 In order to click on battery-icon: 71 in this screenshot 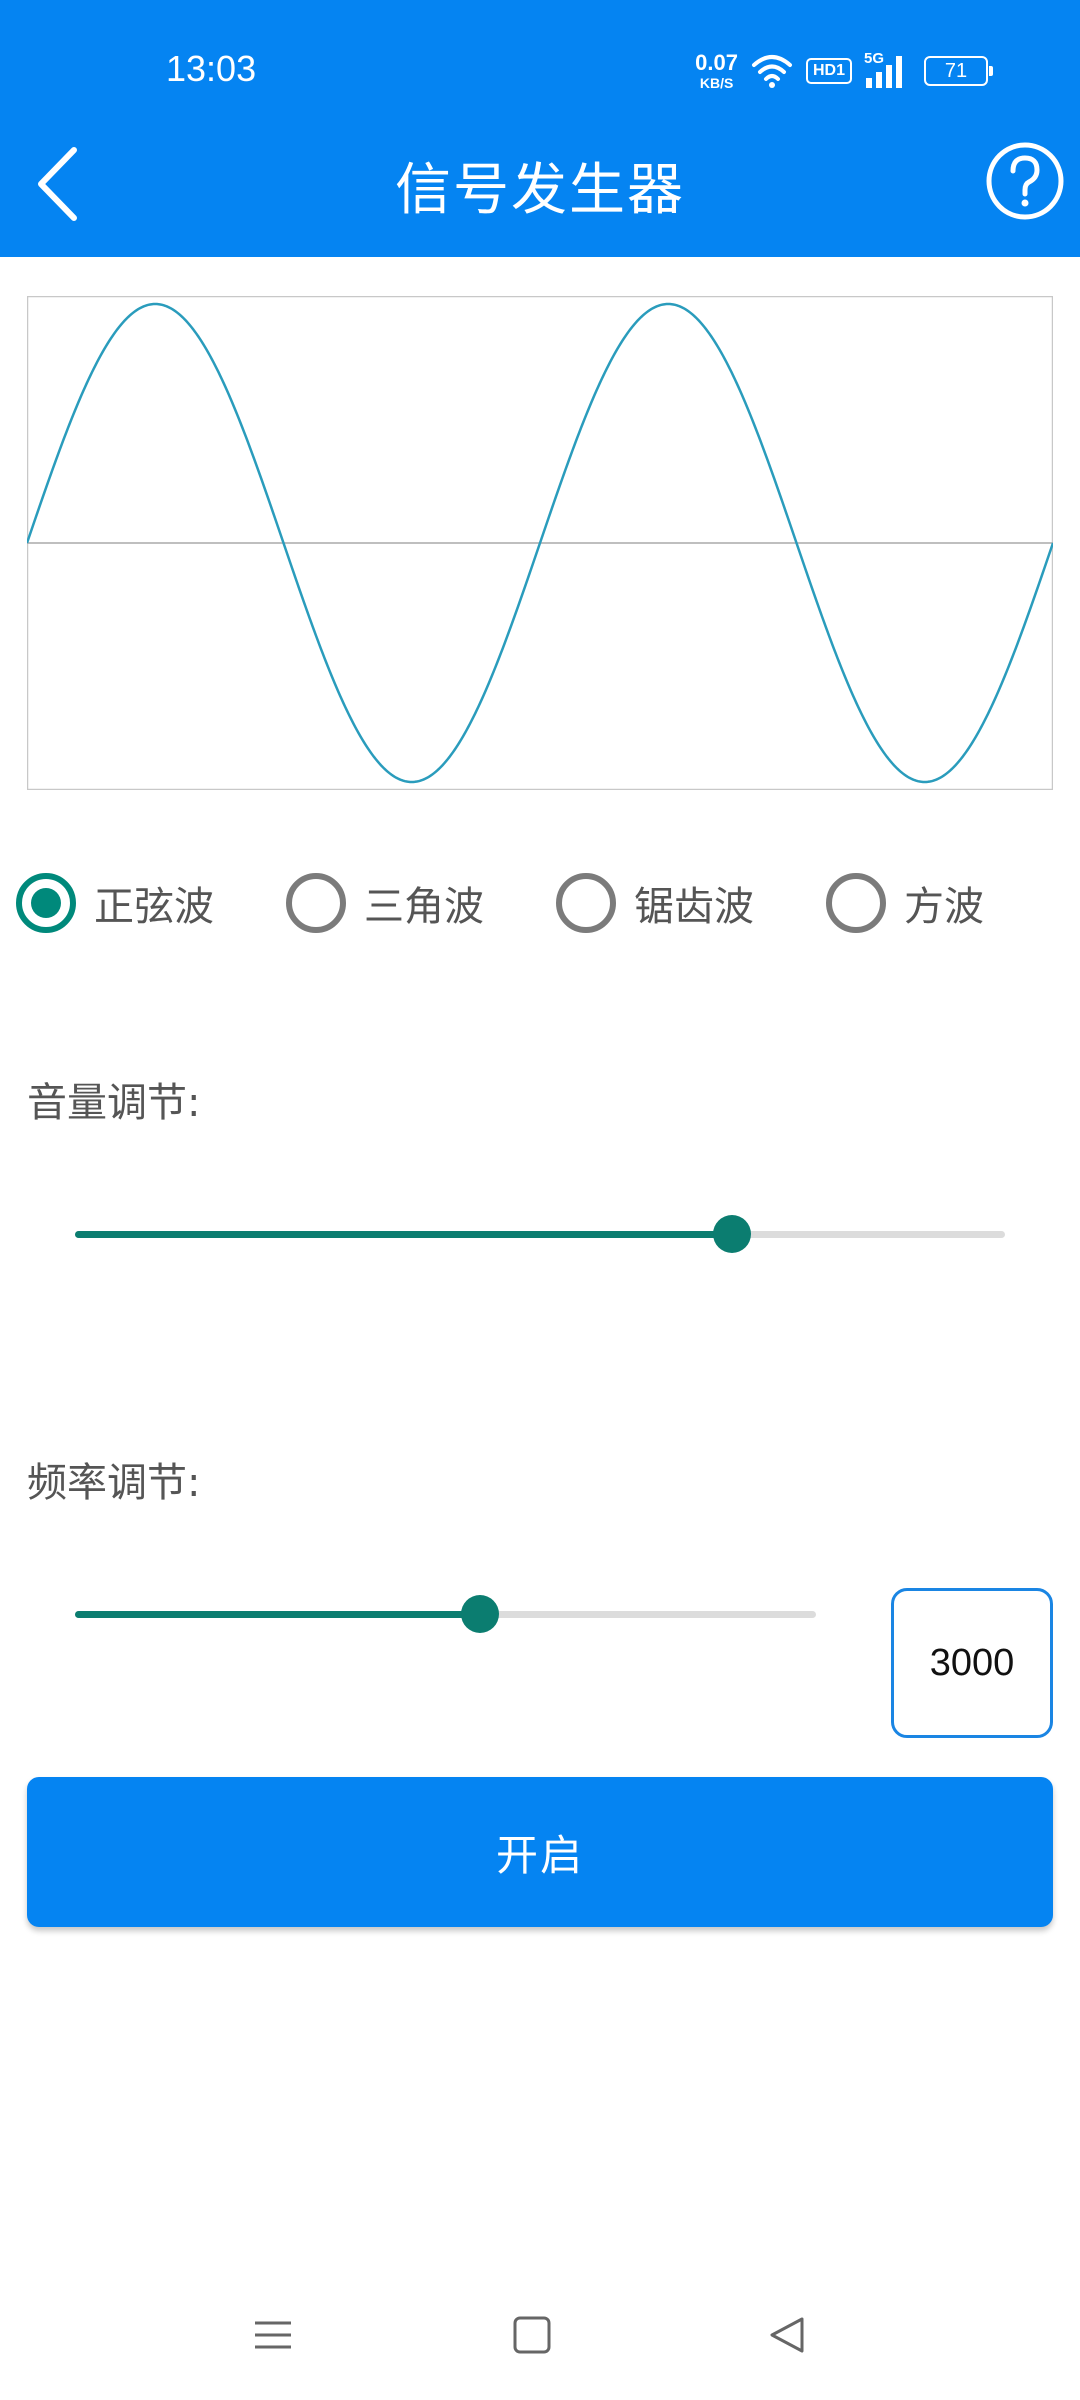, I will do `click(958, 71)`.